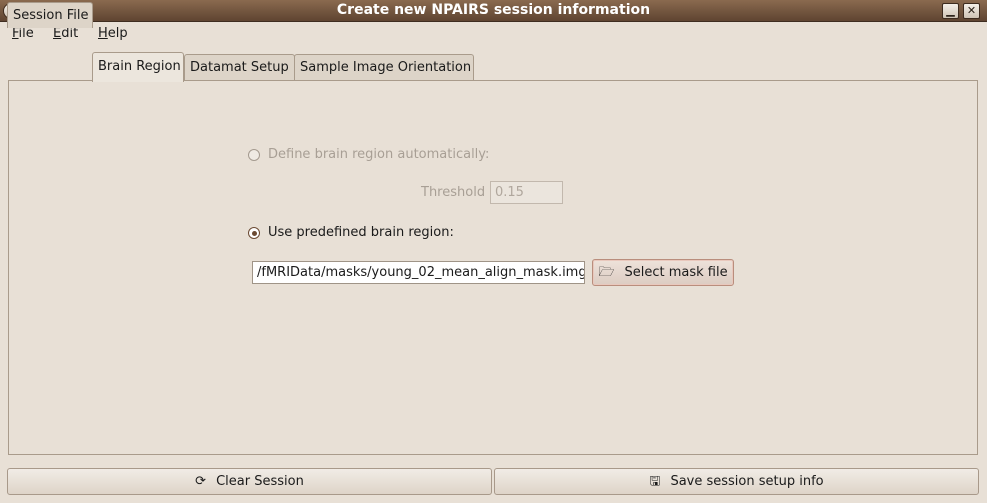 This screenshot has height=503, width=987. Describe the element at coordinates (493, 34) in the screenshot. I see `menu-bar: File Edit Help` at that location.